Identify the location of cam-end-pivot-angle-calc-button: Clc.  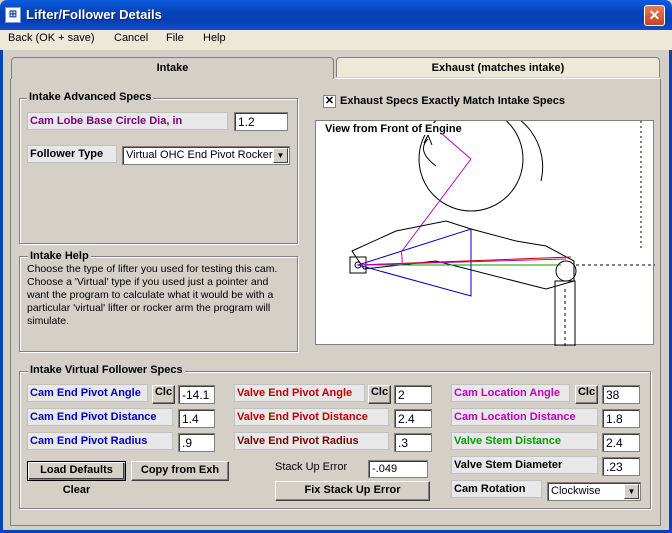
(163, 394).